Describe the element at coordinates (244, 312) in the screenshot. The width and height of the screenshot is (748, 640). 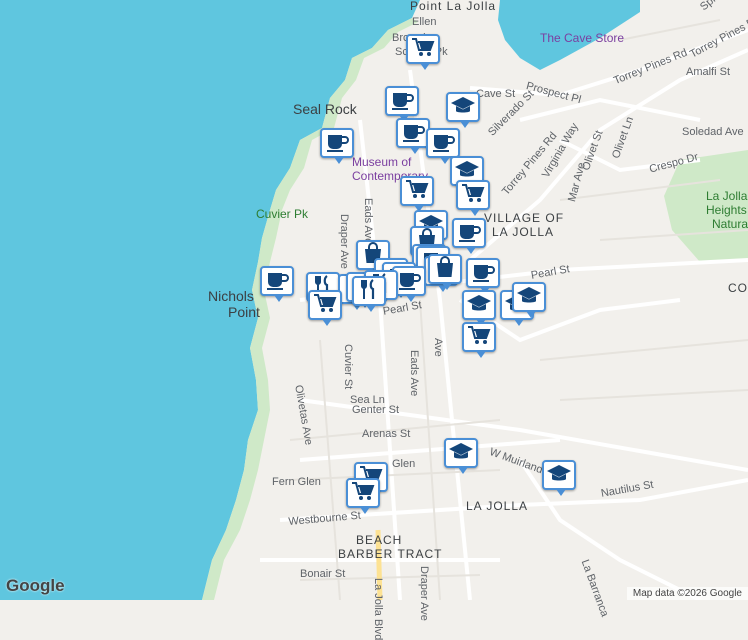
I see `map-label: Point` at that location.